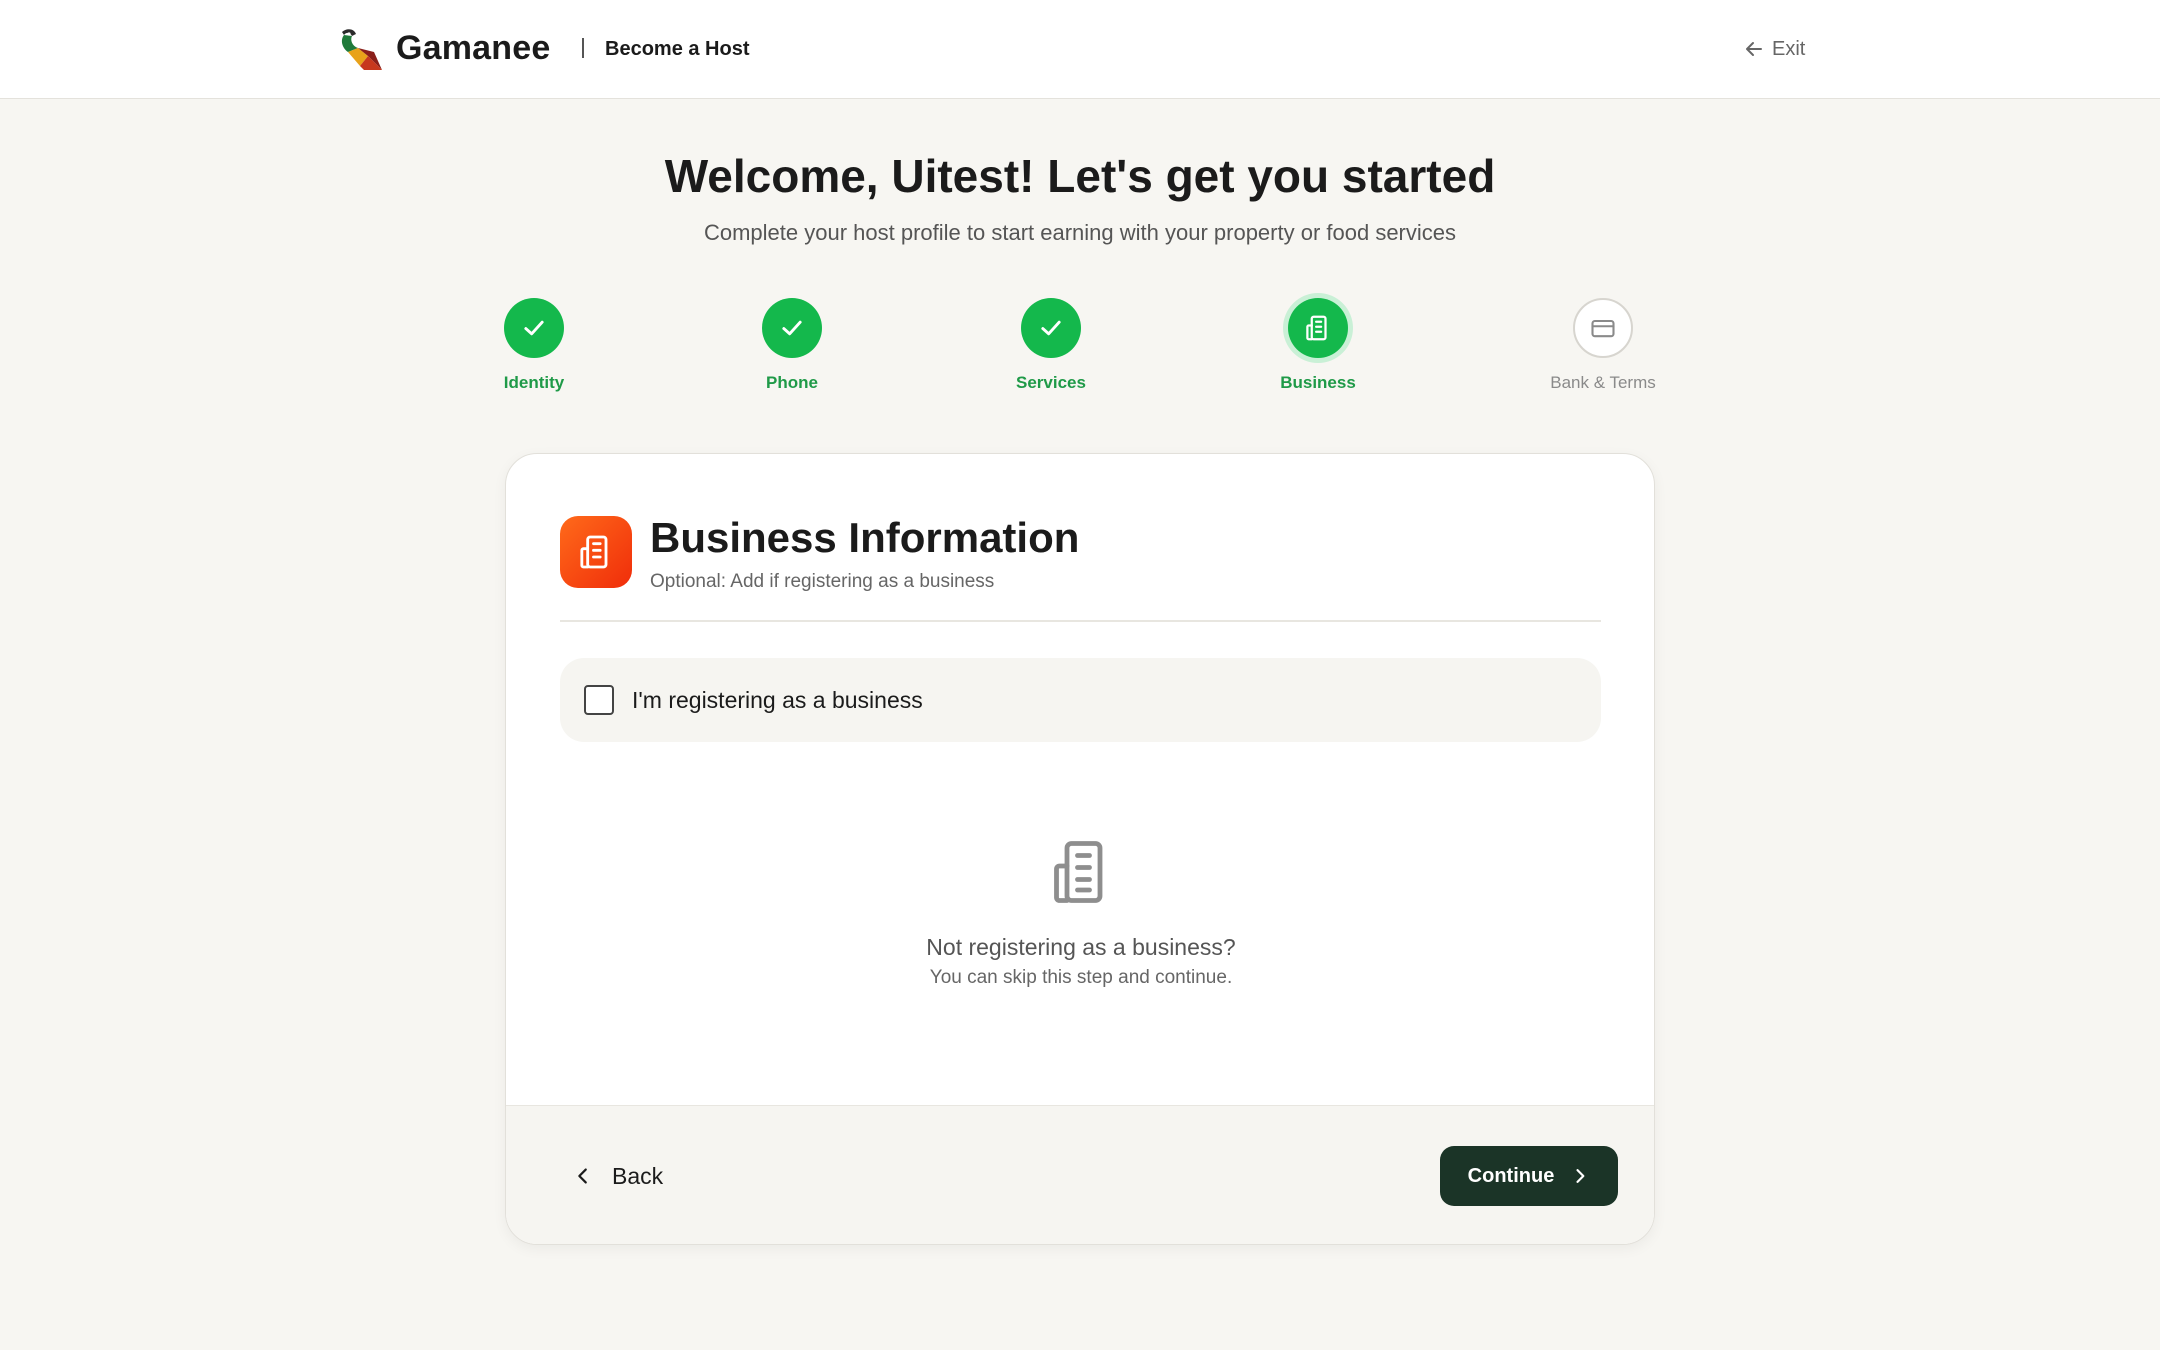 This screenshot has height=1350, width=2160. Describe the element at coordinates (792, 382) in the screenshot. I see `step-label: Phone` at that location.